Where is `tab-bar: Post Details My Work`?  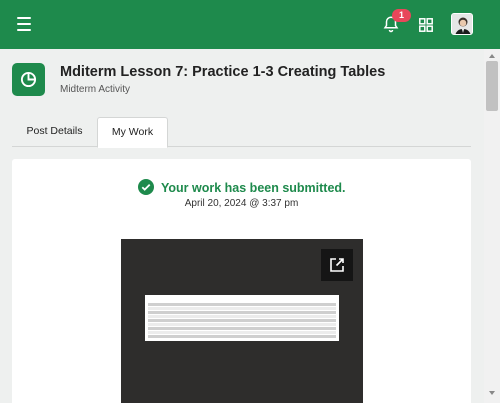 tab-bar: Post Details My Work is located at coordinates (241, 132).